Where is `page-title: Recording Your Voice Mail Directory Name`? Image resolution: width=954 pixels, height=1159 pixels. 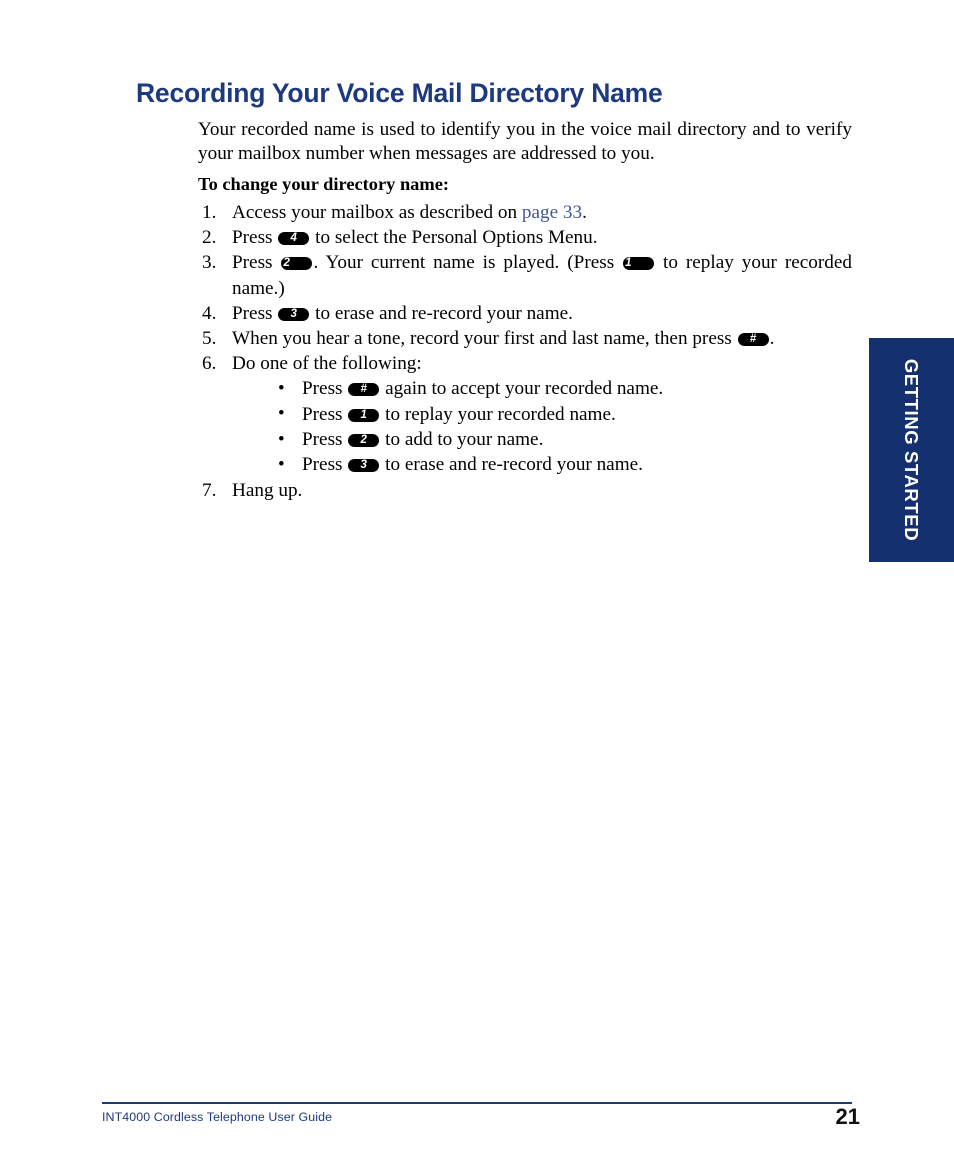 page-title: Recording Your Voice Mail Directory Name is located at coordinates (399, 93).